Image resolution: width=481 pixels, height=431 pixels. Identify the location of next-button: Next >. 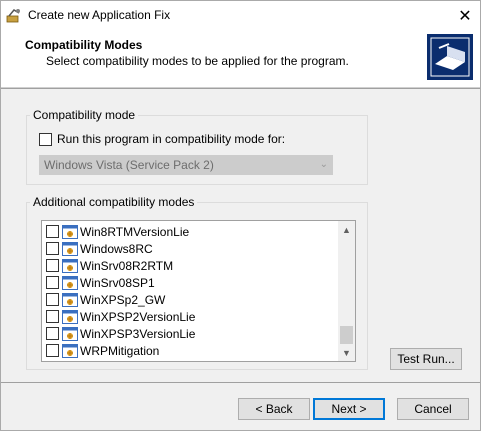
(349, 409).